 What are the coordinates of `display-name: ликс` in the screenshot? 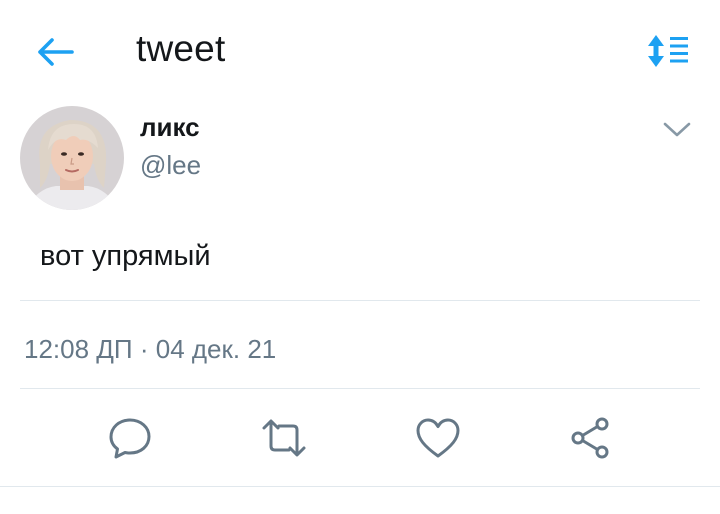 It's located at (170, 127).